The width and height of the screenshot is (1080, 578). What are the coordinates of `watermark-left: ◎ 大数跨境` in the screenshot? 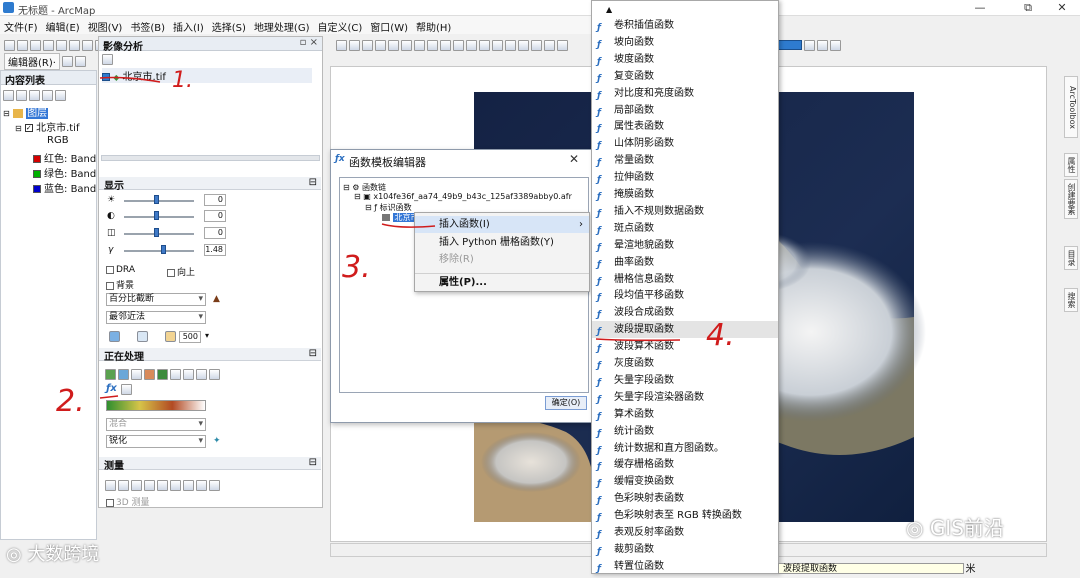 It's located at (52, 553).